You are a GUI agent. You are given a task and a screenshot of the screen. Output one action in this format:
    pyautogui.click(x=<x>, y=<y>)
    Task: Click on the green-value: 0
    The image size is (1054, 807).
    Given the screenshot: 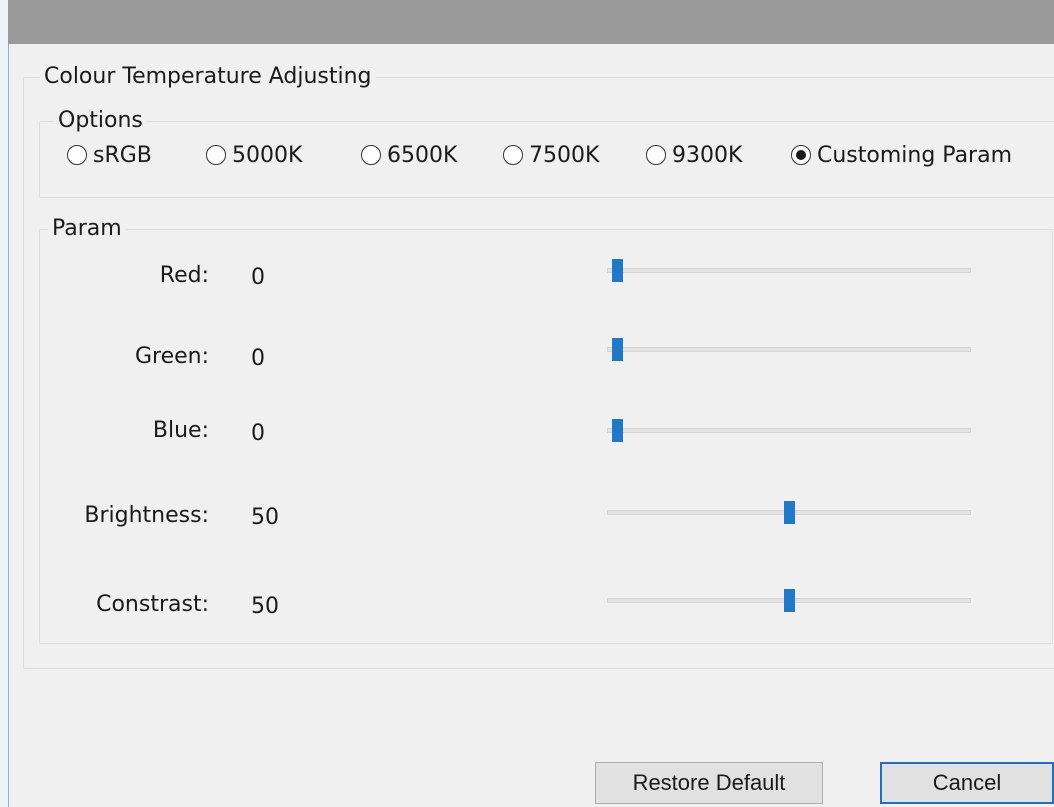 What is the action you would take?
    pyautogui.click(x=258, y=358)
    